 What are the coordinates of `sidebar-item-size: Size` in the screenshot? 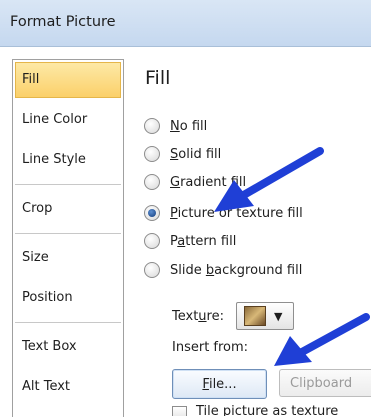 It's located at (68, 258).